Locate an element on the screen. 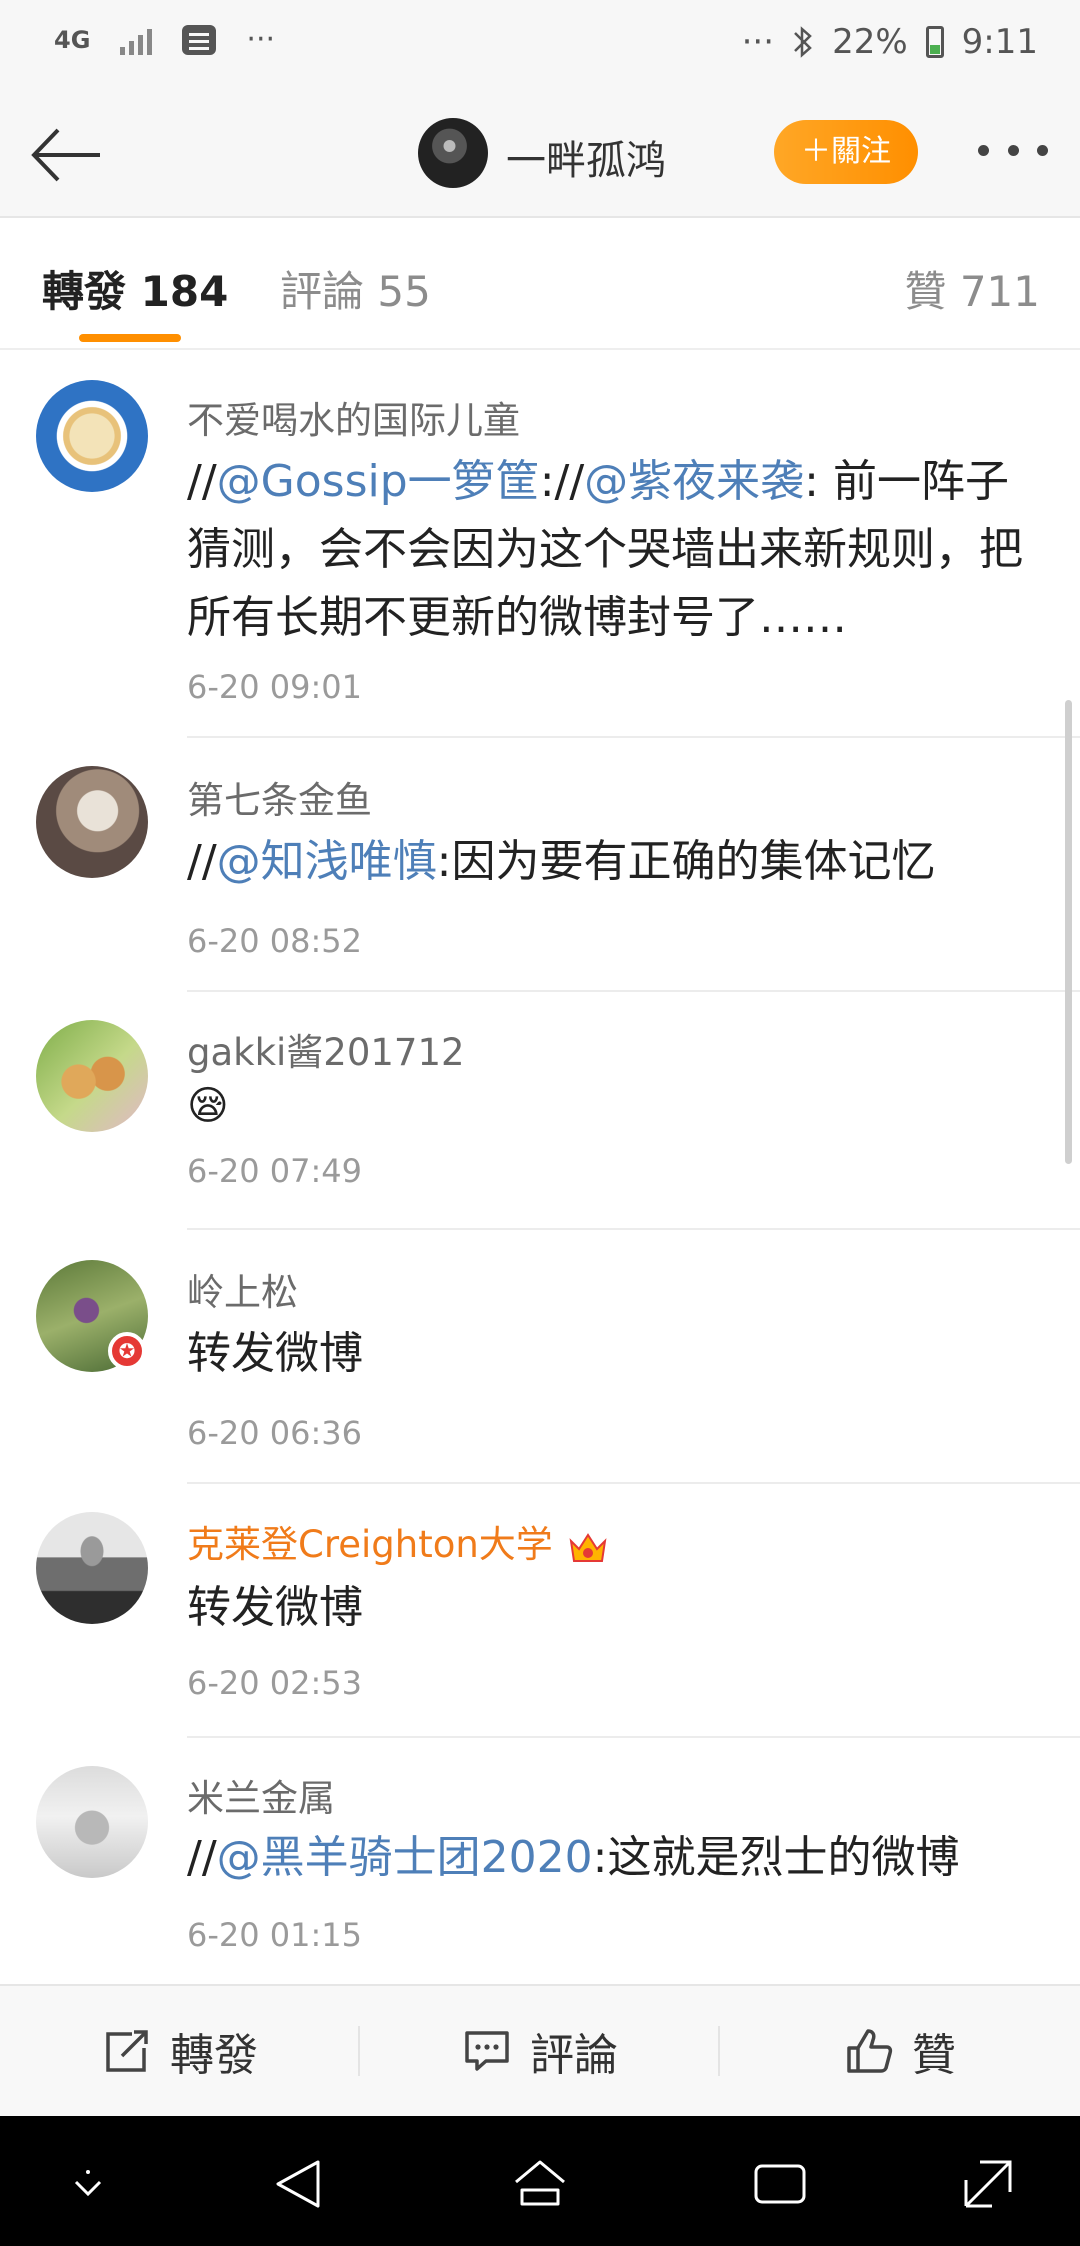 Image resolution: width=1080 pixels, height=2246 pixels. list-item: 克莱登Creighton大学 转发微博 6-20 02:53 is located at coordinates (540, 1611).